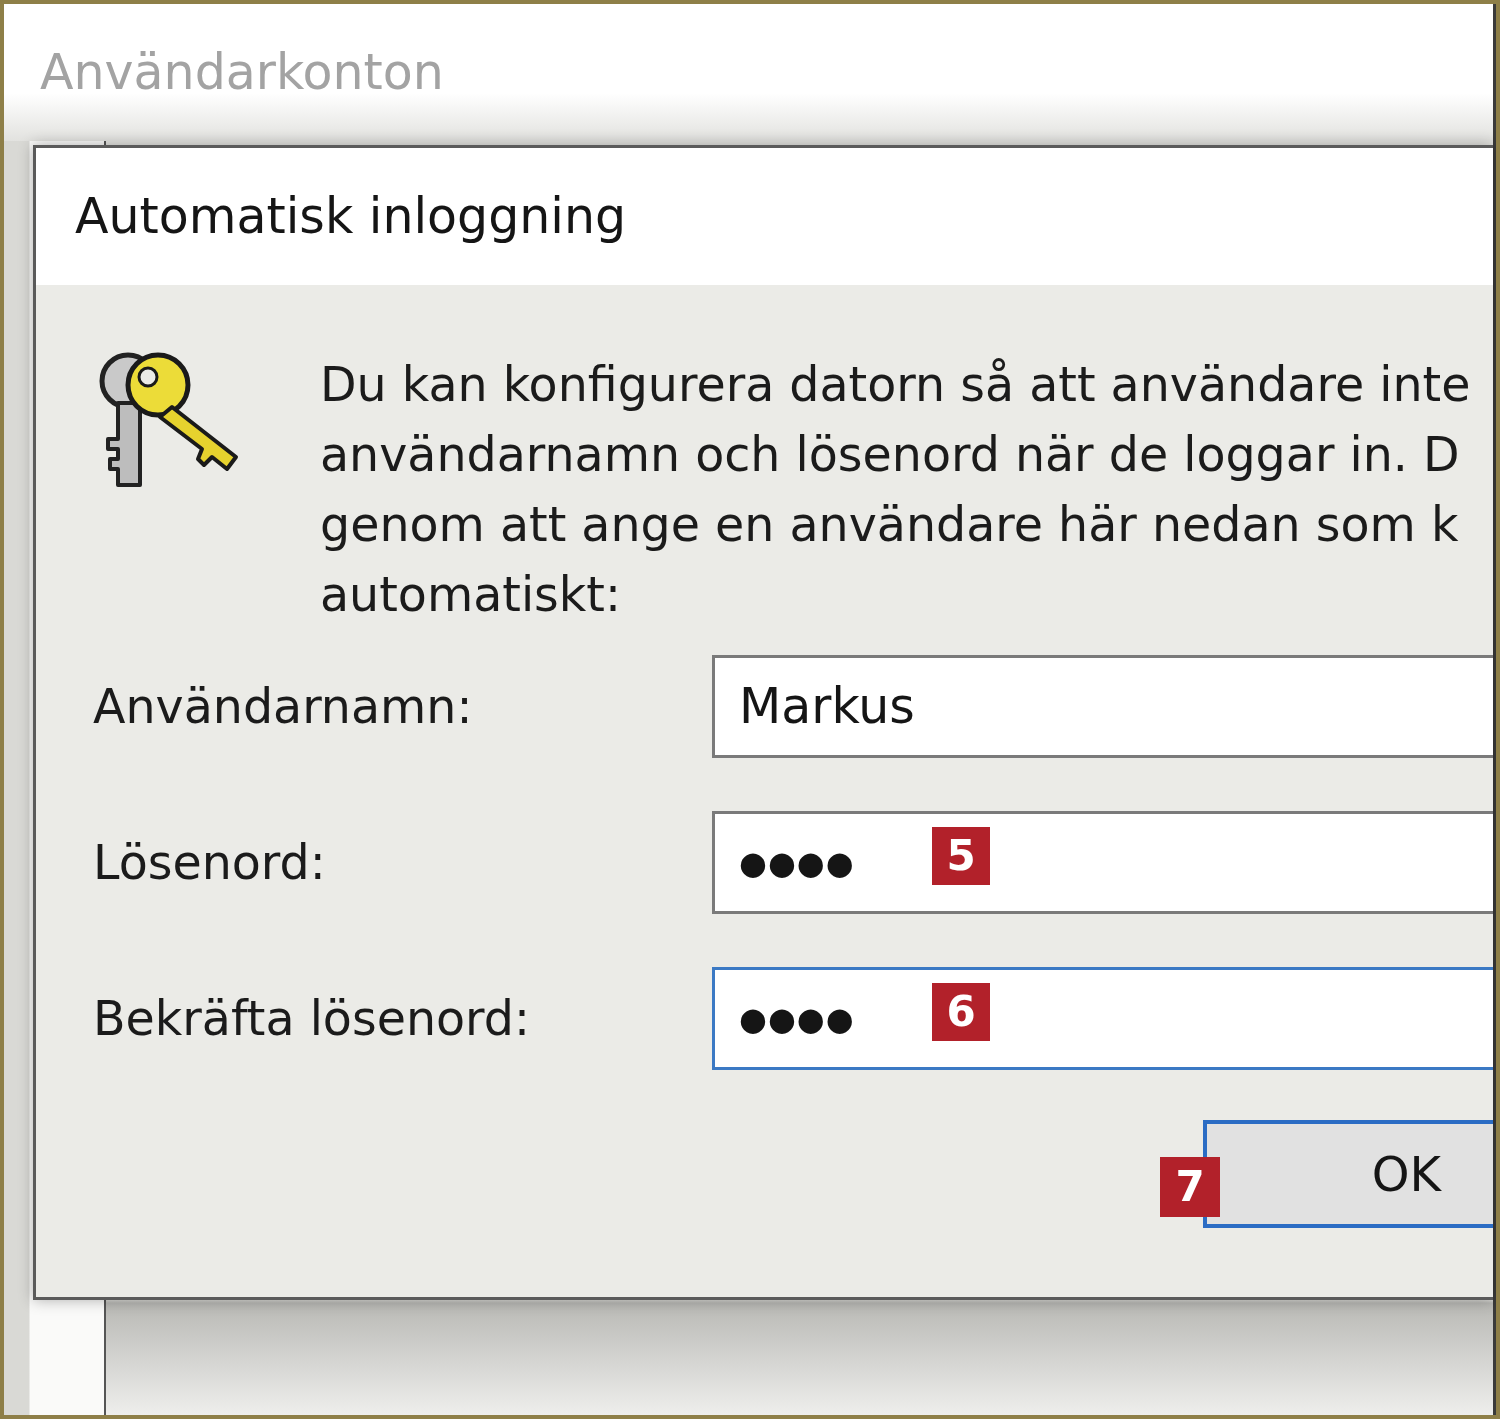  Describe the element at coordinates (283, 706) in the screenshot. I see `field-label: Användarnamn:` at that location.